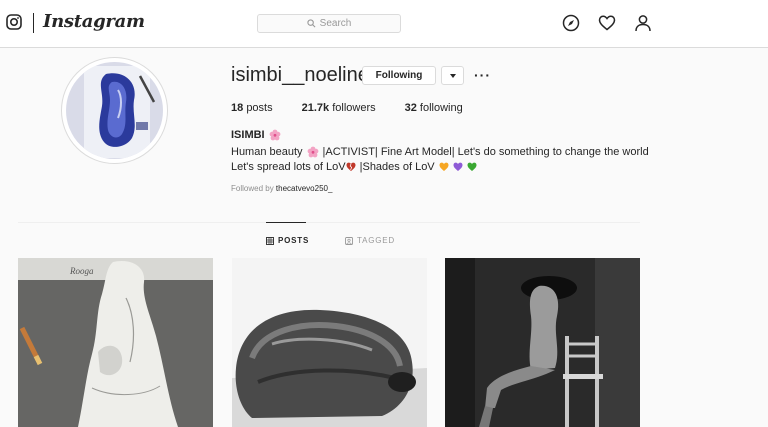  I want to click on tabs-divider, so click(329, 222).